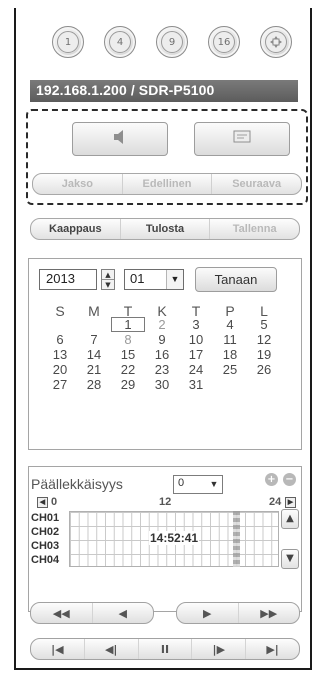  I want to click on day-cell: 26, so click(264, 369).